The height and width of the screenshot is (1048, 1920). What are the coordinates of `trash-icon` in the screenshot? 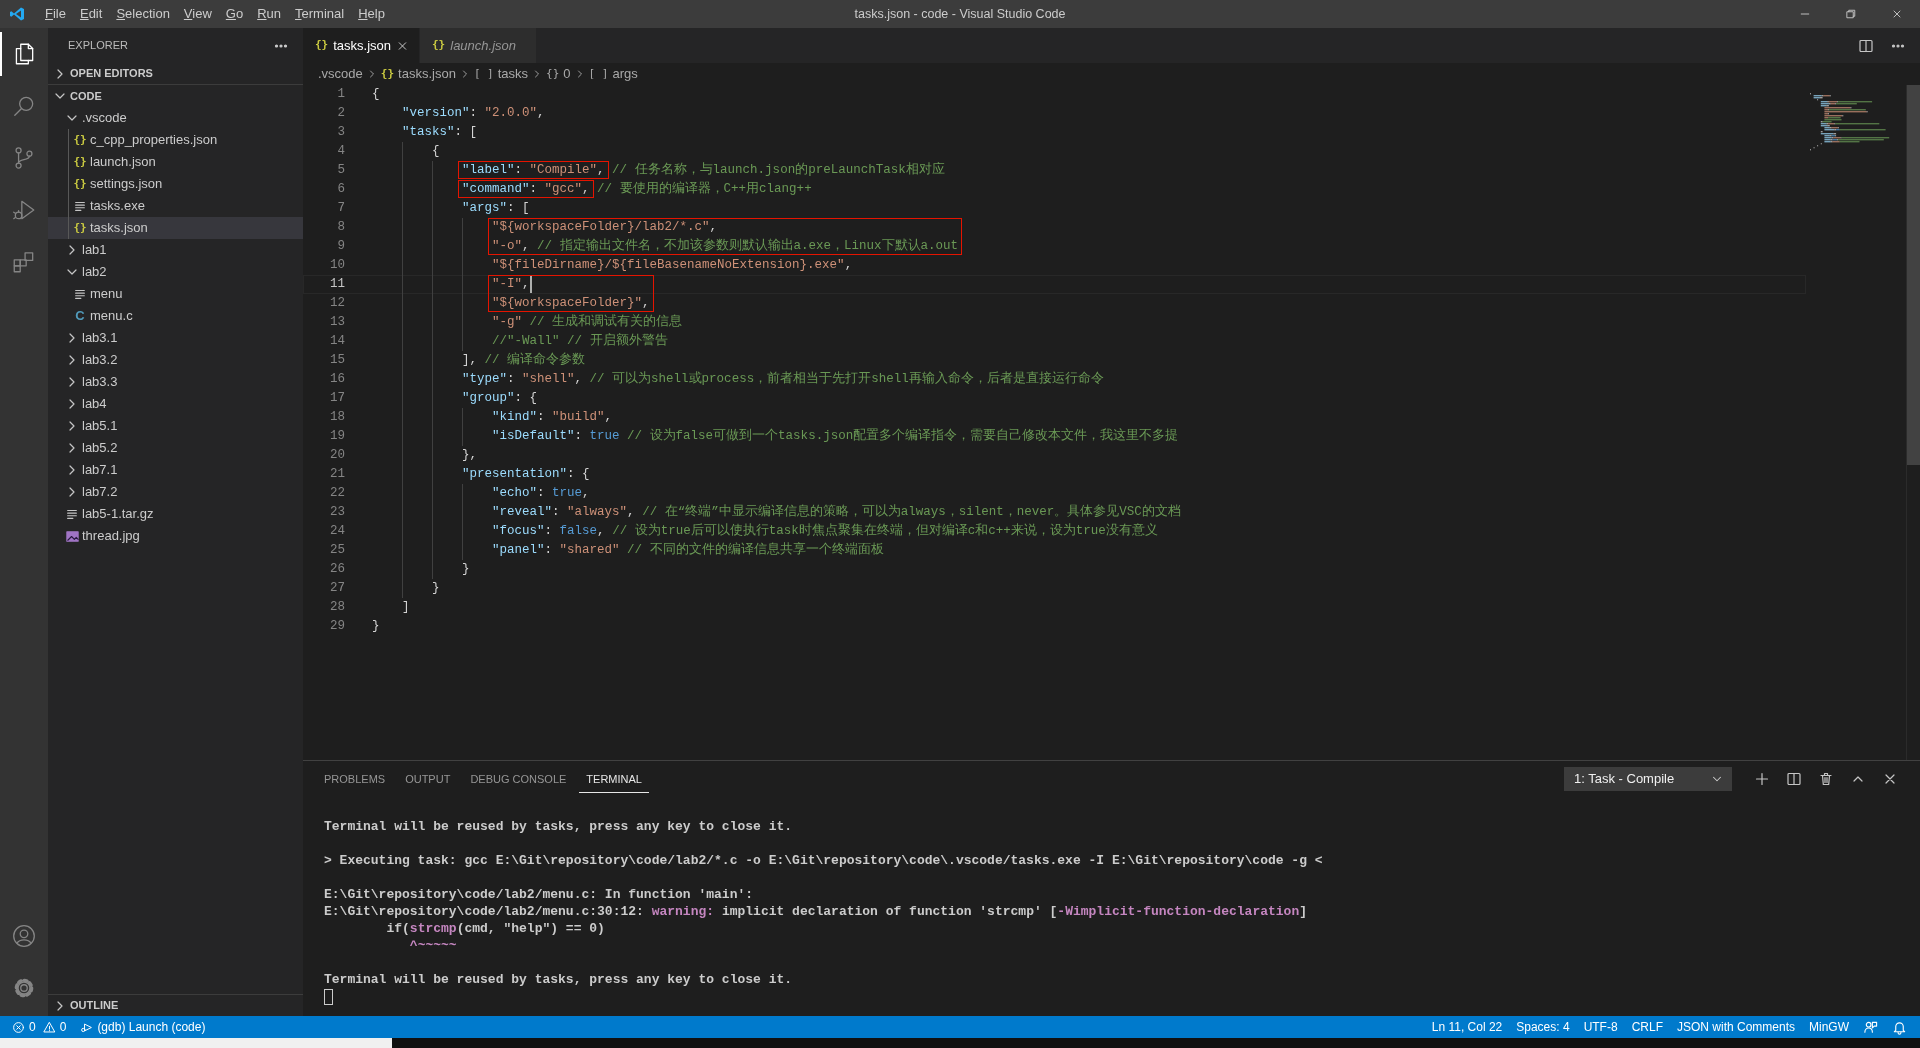 It's located at (1826, 779).